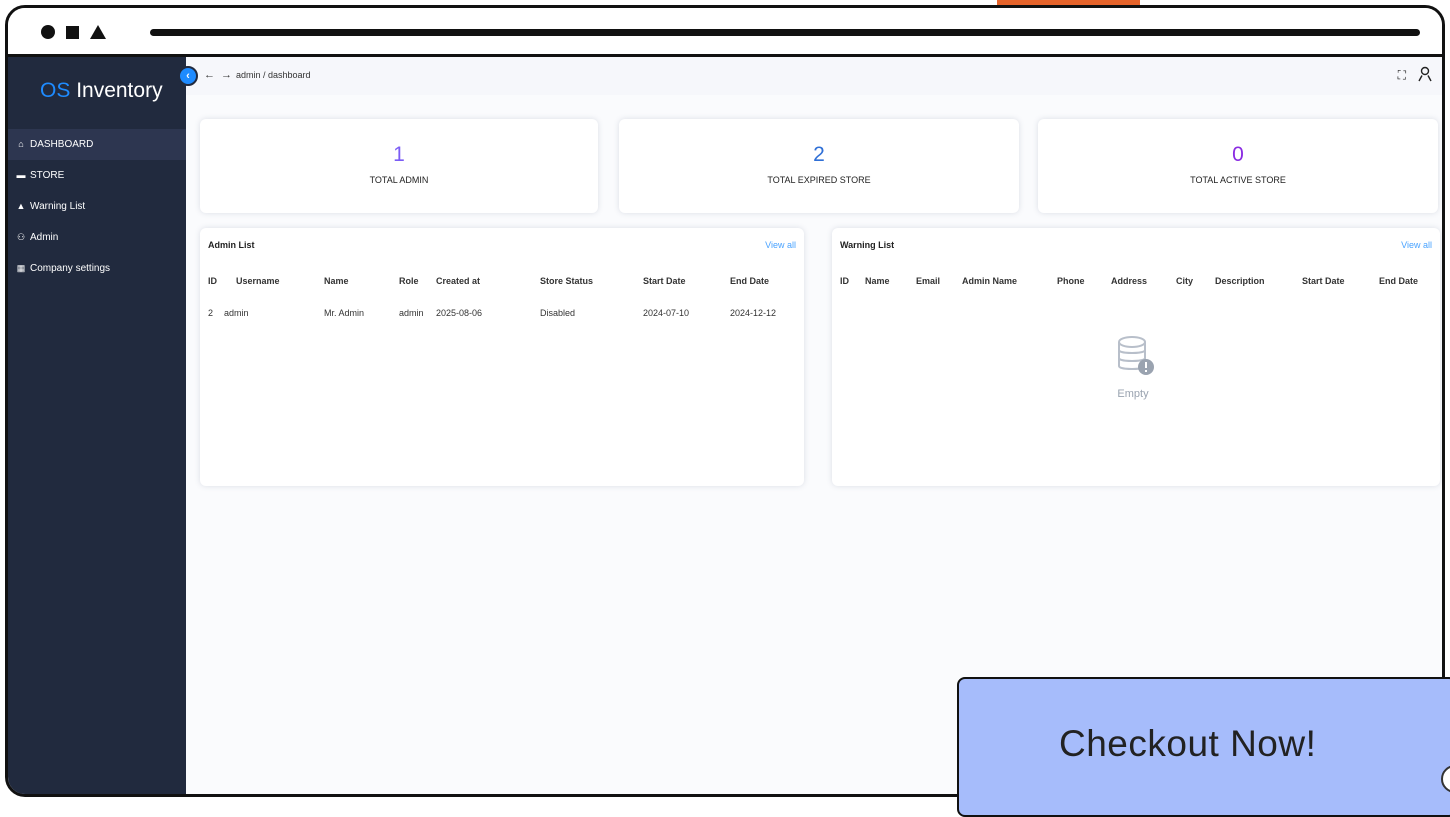  I want to click on empty-state-text: Empty, so click(1133, 394).